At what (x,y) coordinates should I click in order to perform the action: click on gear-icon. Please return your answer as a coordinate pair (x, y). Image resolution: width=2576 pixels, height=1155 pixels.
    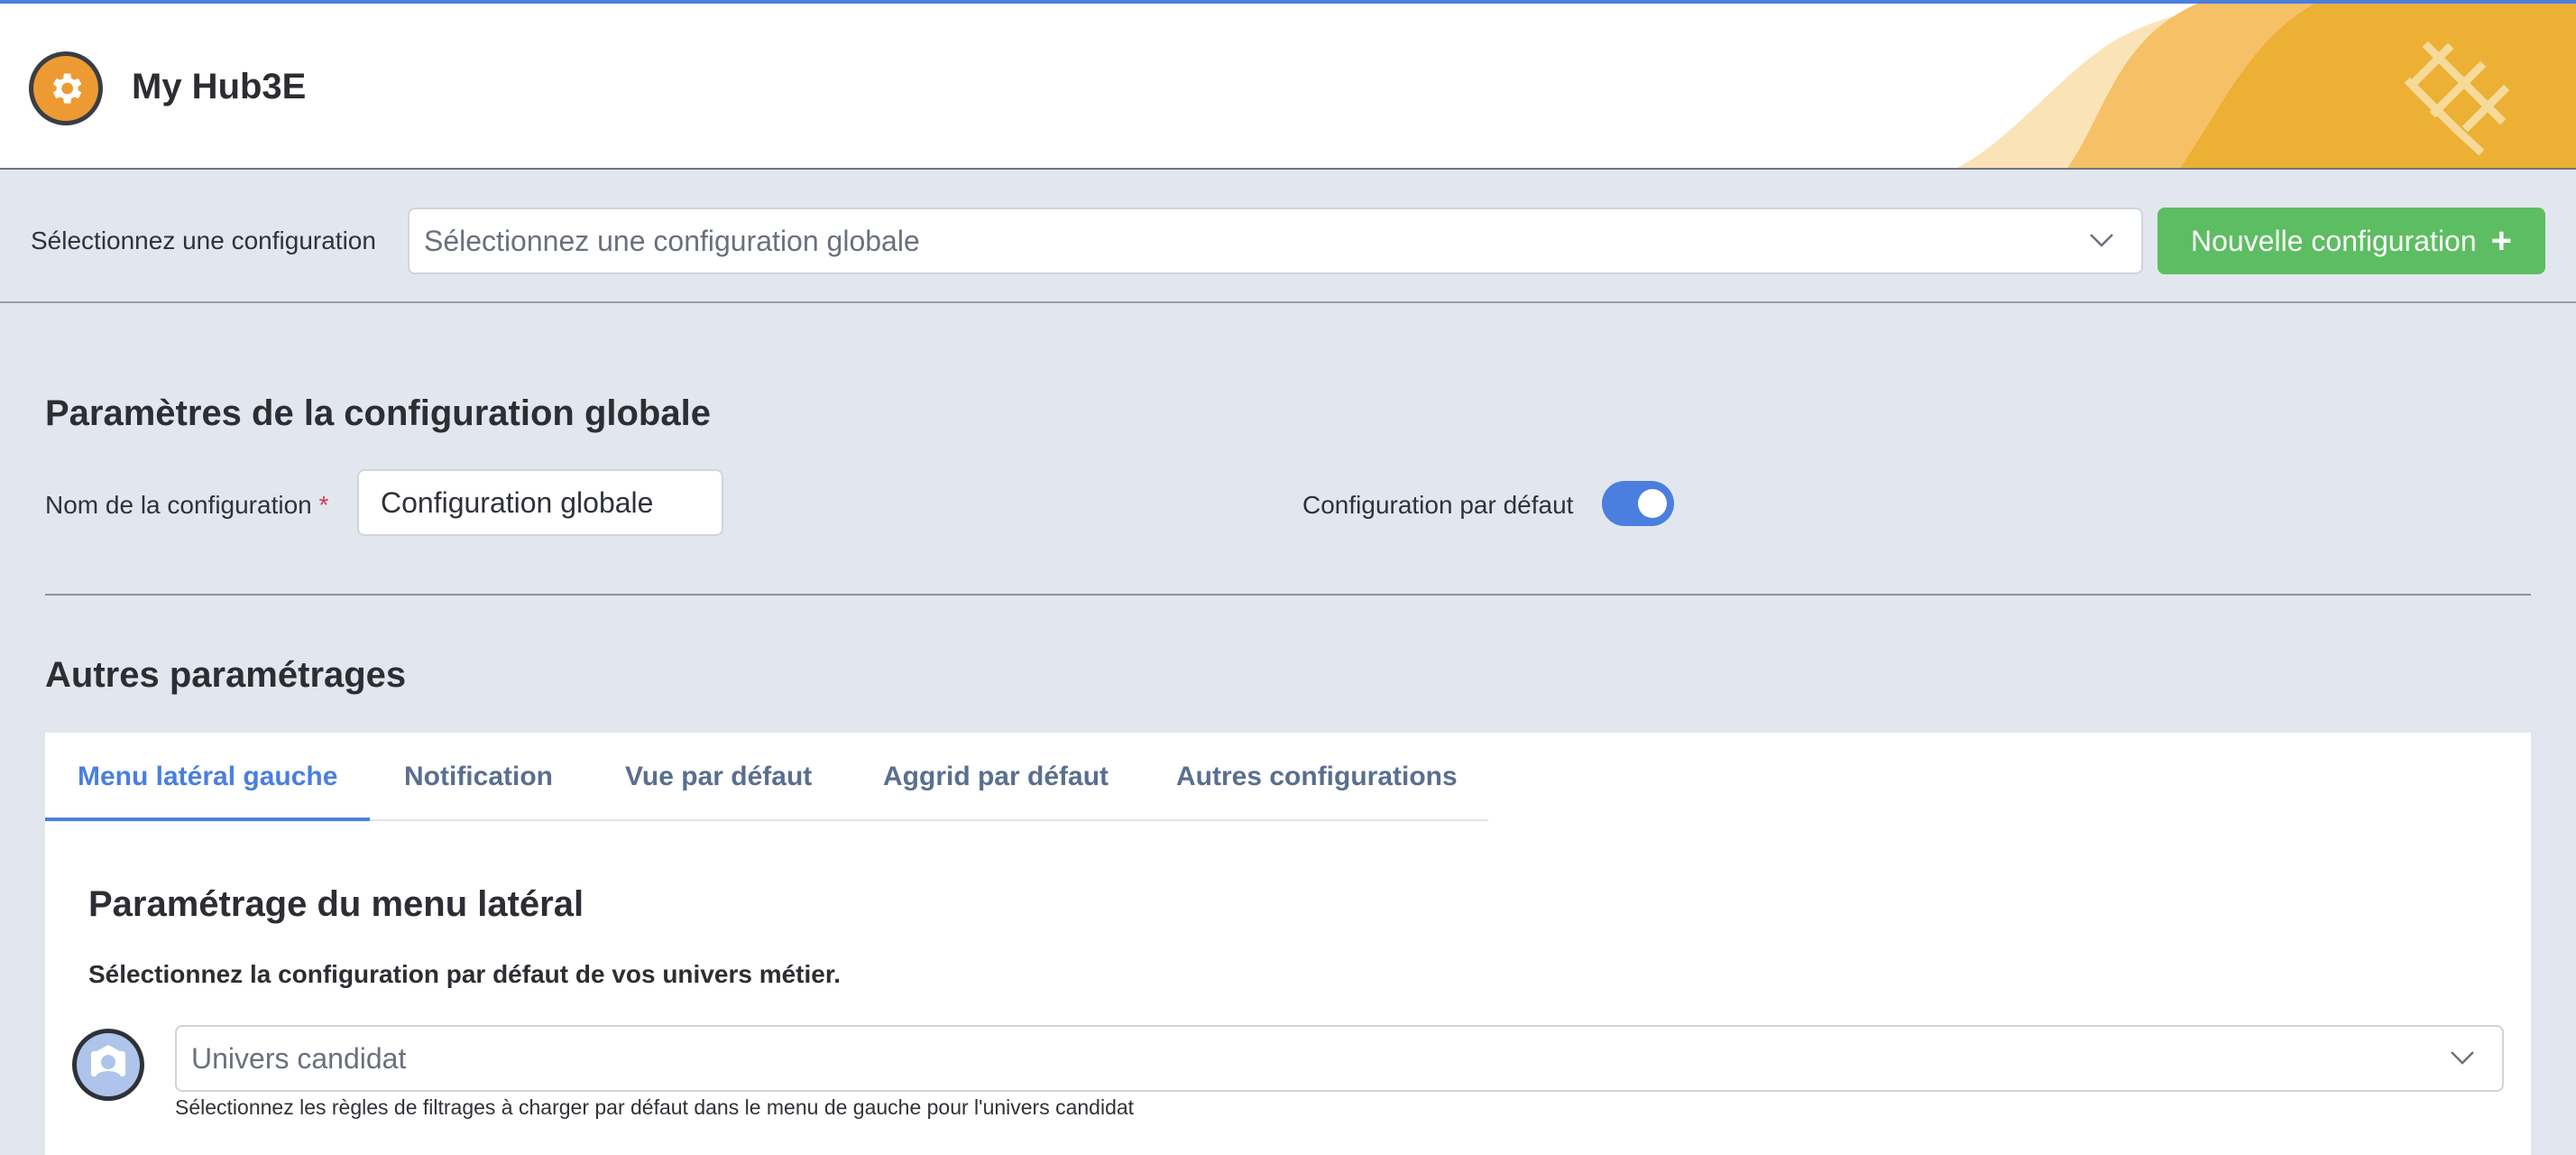
    Looking at the image, I should click on (67, 88).